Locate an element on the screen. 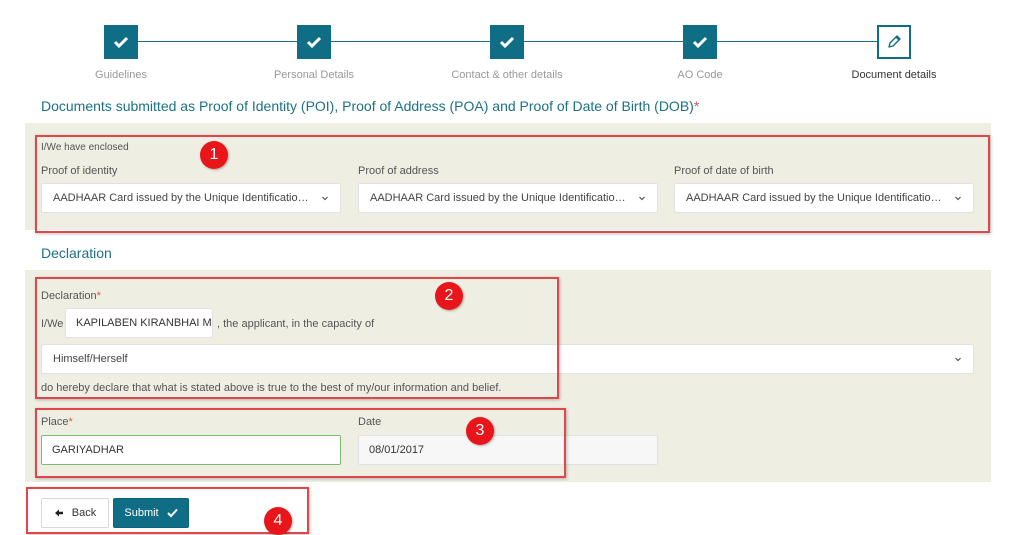  step-contact-details is located at coordinates (507, 42).